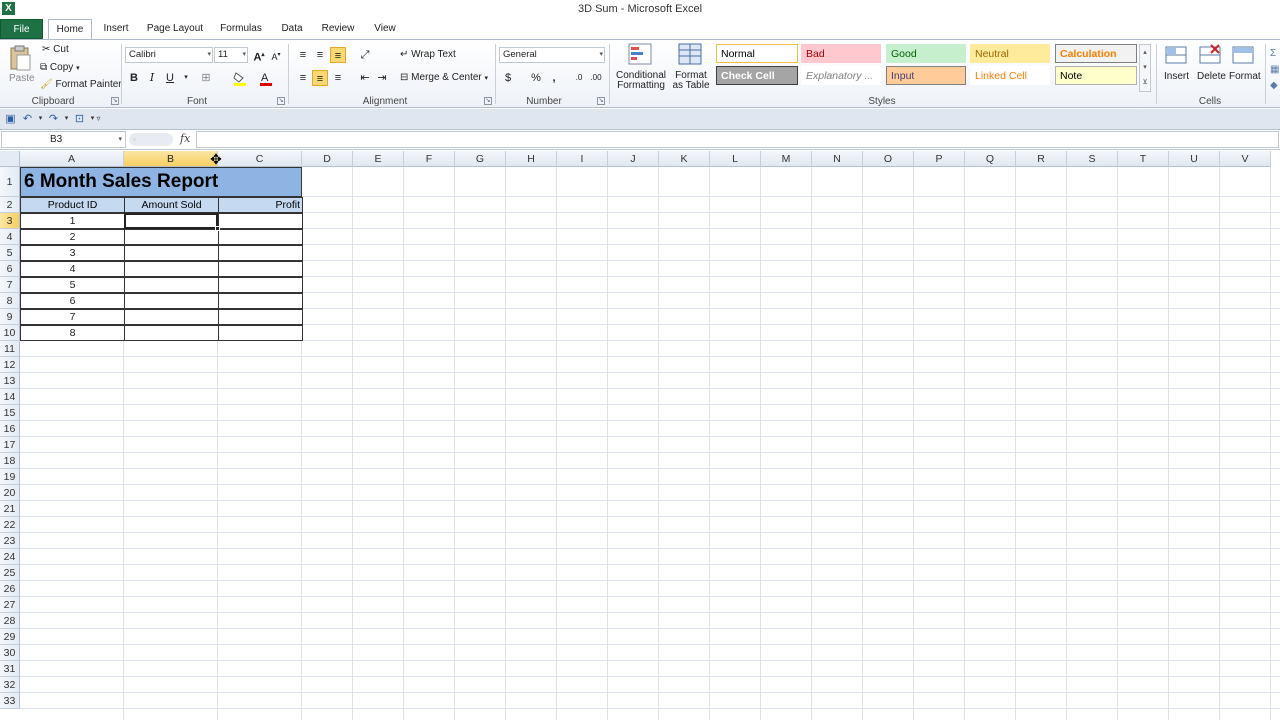  Describe the element at coordinates (53, 119) in the screenshot. I see `redo-icon: ↷` at that location.